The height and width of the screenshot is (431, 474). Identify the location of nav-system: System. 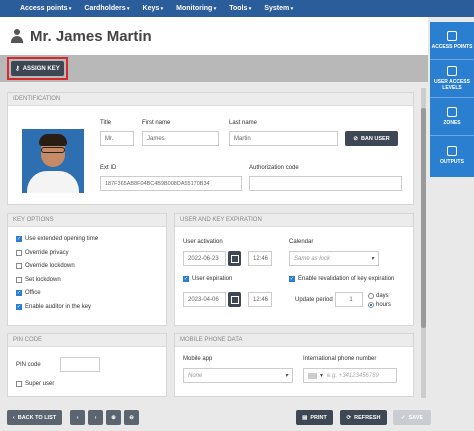
(278, 8).